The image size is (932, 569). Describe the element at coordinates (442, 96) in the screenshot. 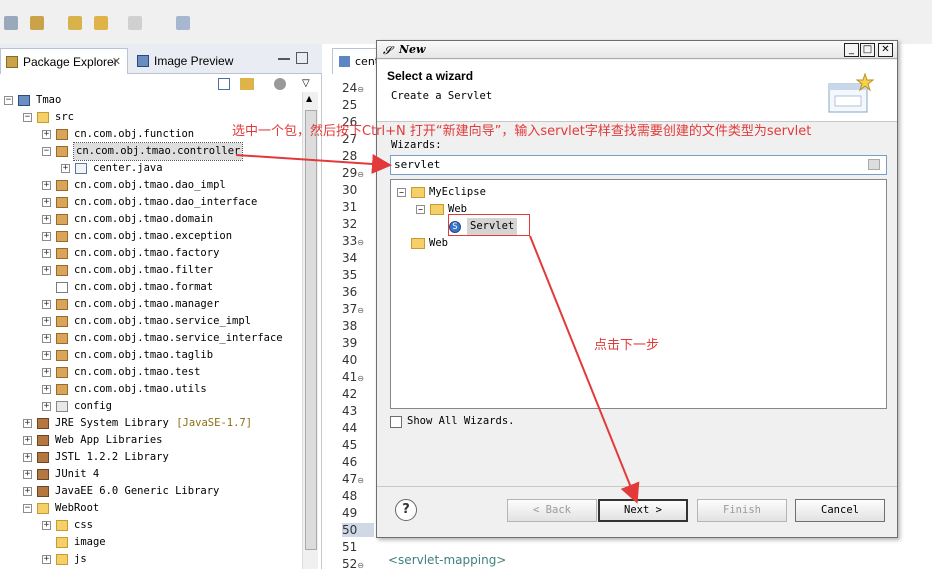

I see `dialog-subheading: Create a Servlet` at that location.